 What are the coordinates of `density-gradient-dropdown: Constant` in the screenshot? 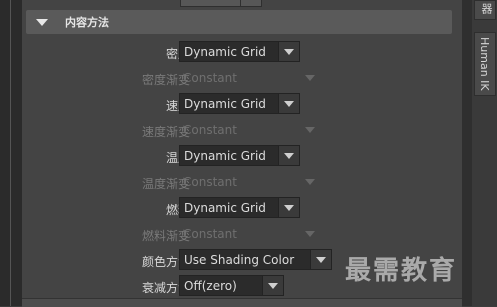 It's located at (249, 77).